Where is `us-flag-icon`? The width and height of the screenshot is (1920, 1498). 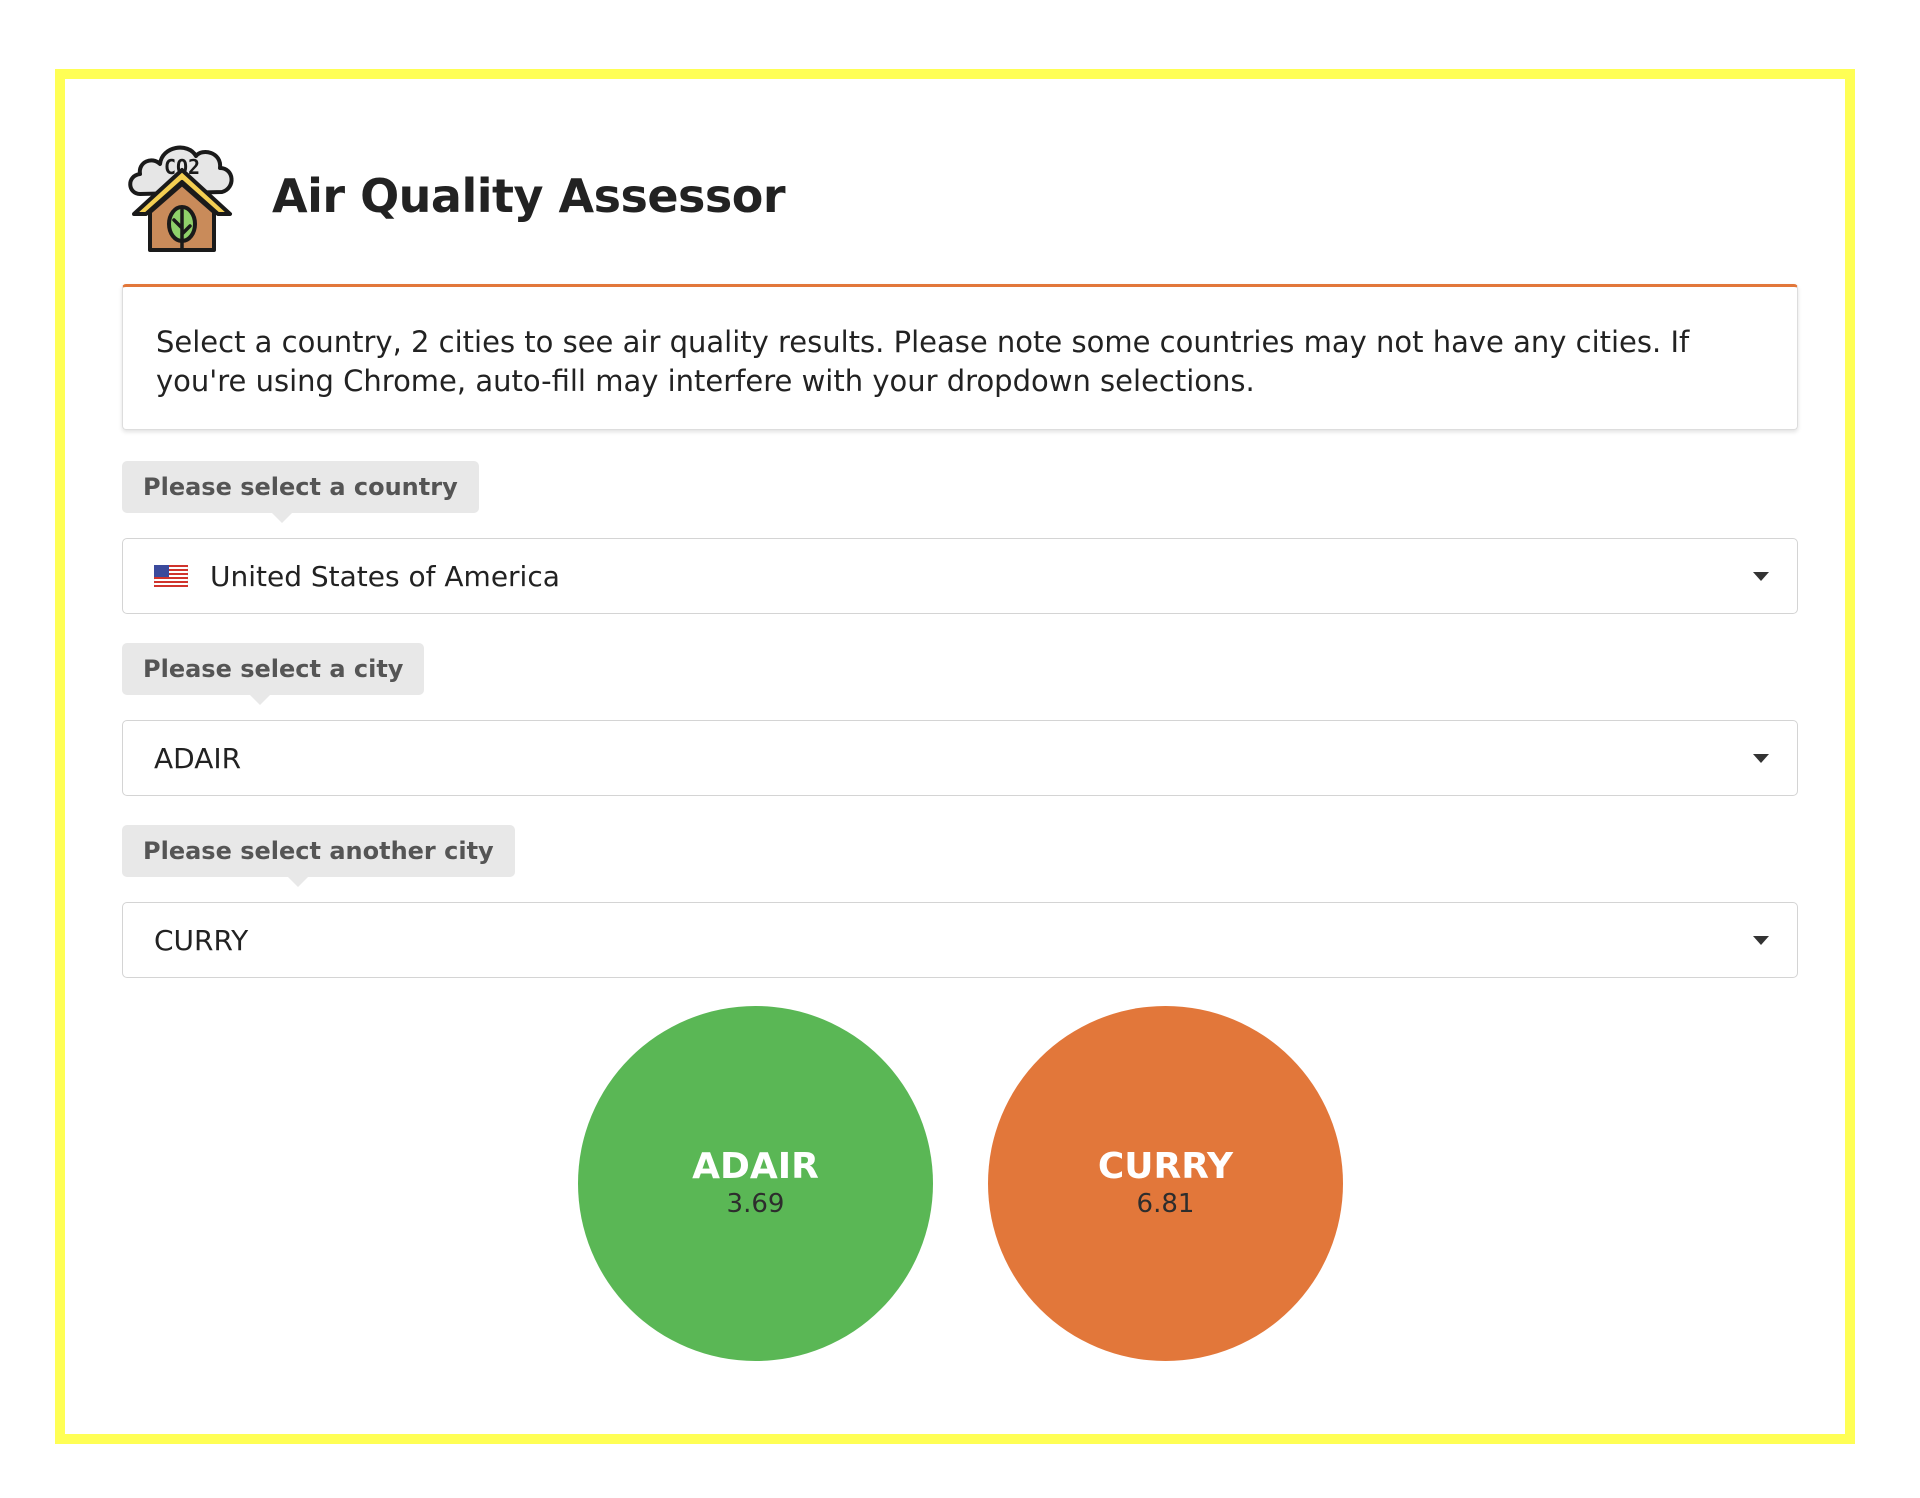 us-flag-icon is located at coordinates (171, 576).